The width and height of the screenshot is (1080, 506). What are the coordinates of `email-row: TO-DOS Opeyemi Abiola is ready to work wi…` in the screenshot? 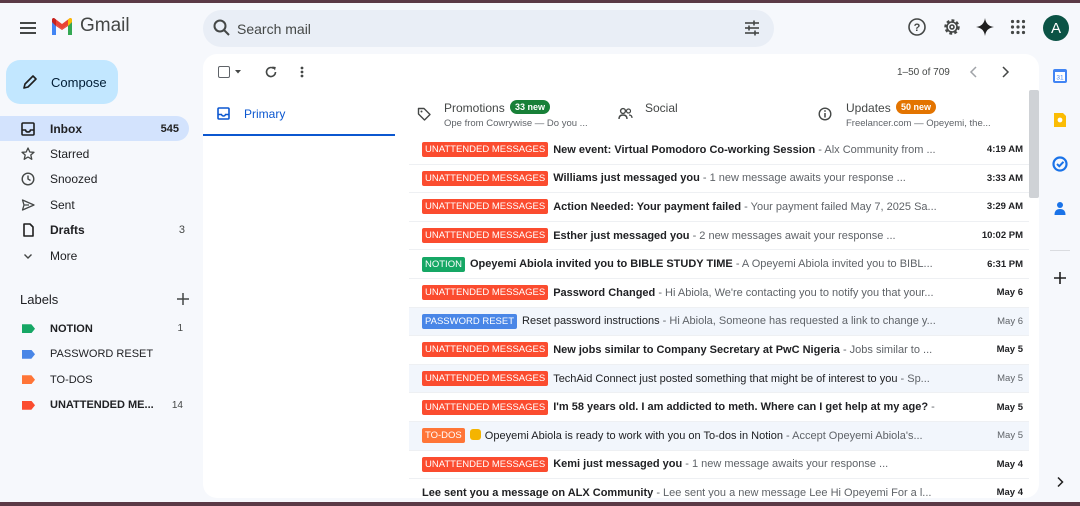 It's located at (719, 436).